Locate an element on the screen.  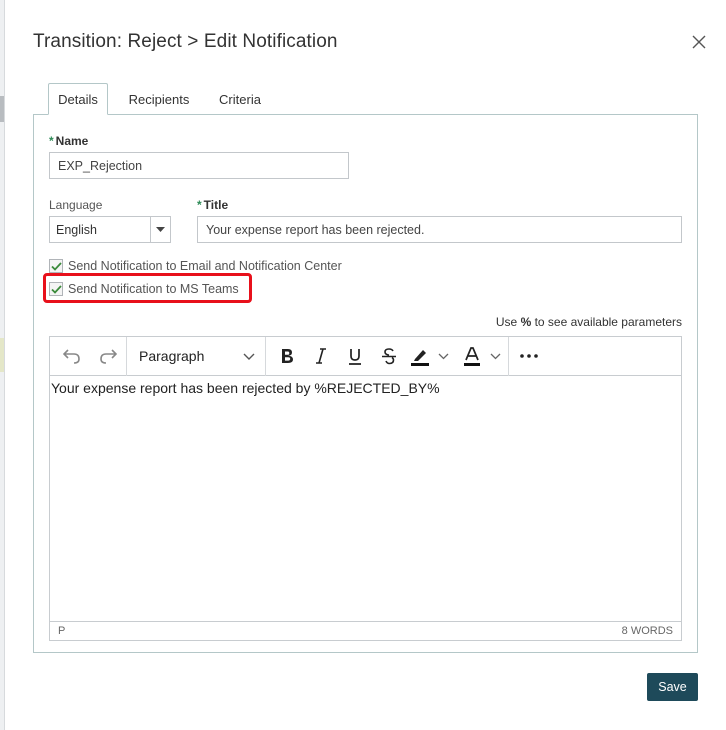
more-icon is located at coordinates (529, 356).